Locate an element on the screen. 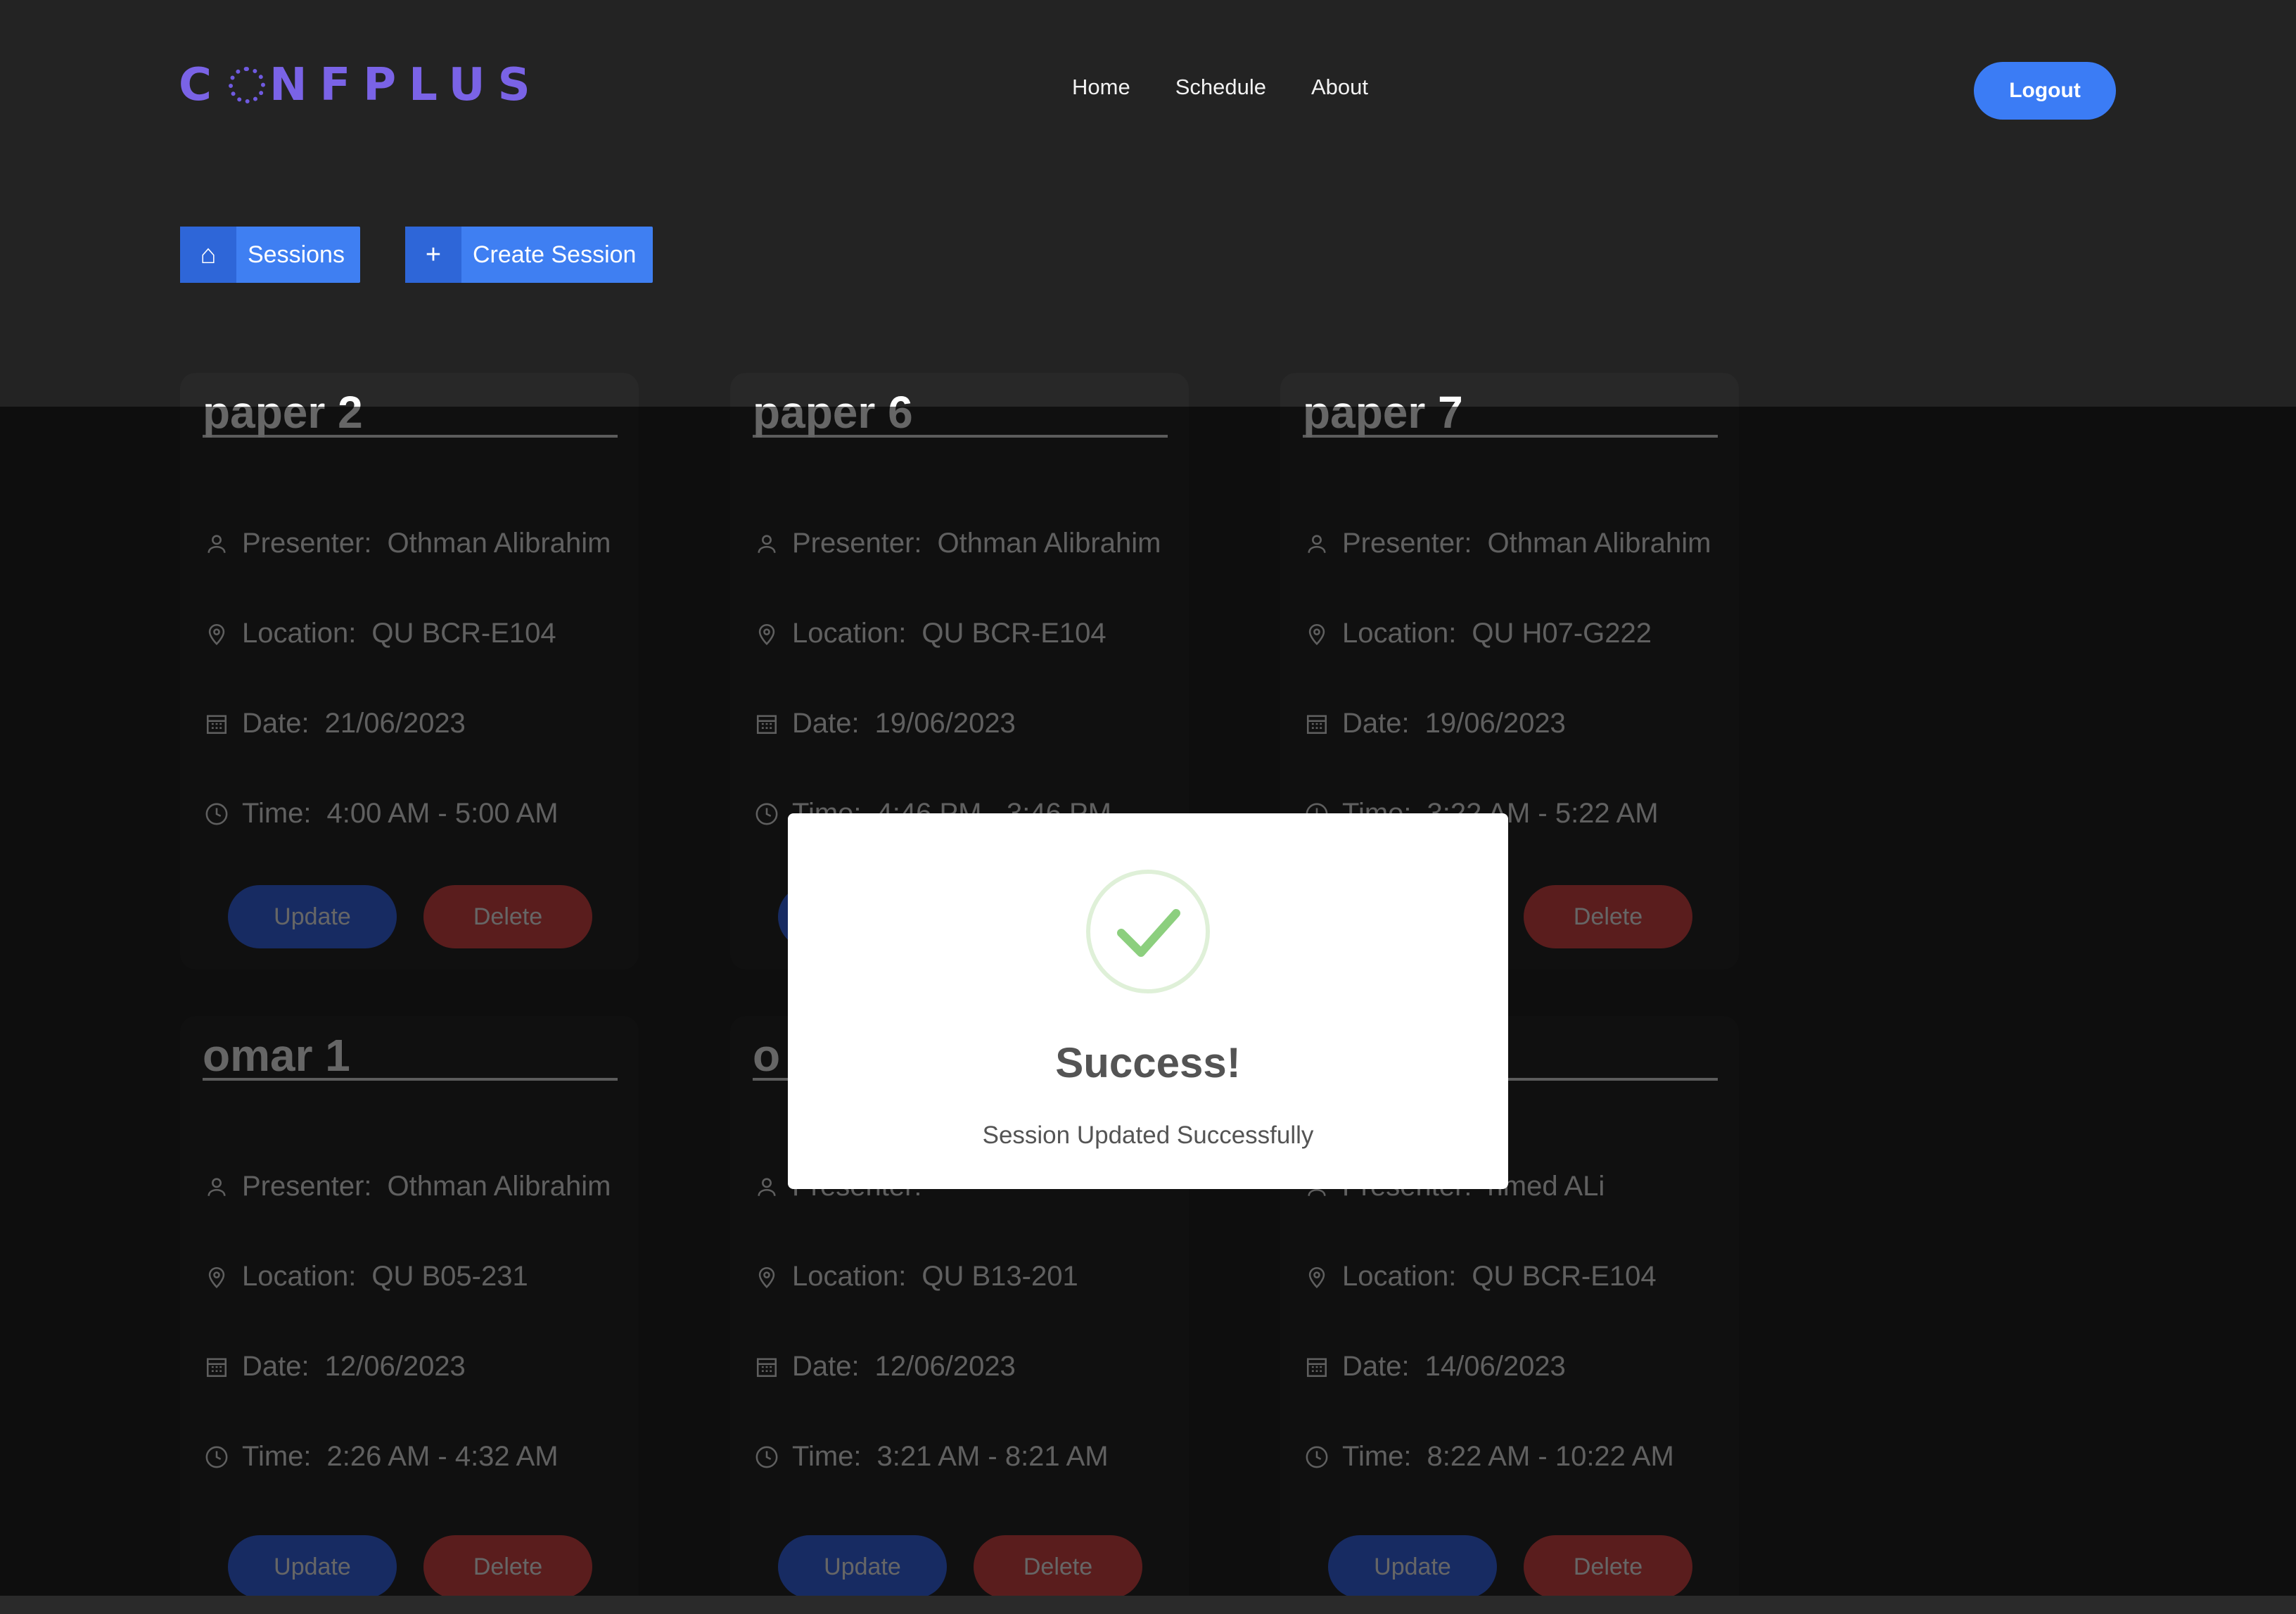  create-session-button: + Create Session is located at coordinates (529, 255).